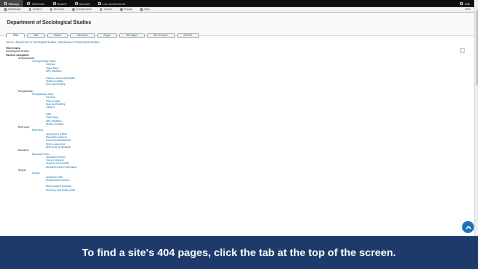 This screenshot has width=478, height=269. I want to click on tray-item-groups: Groups, so click(106, 9).